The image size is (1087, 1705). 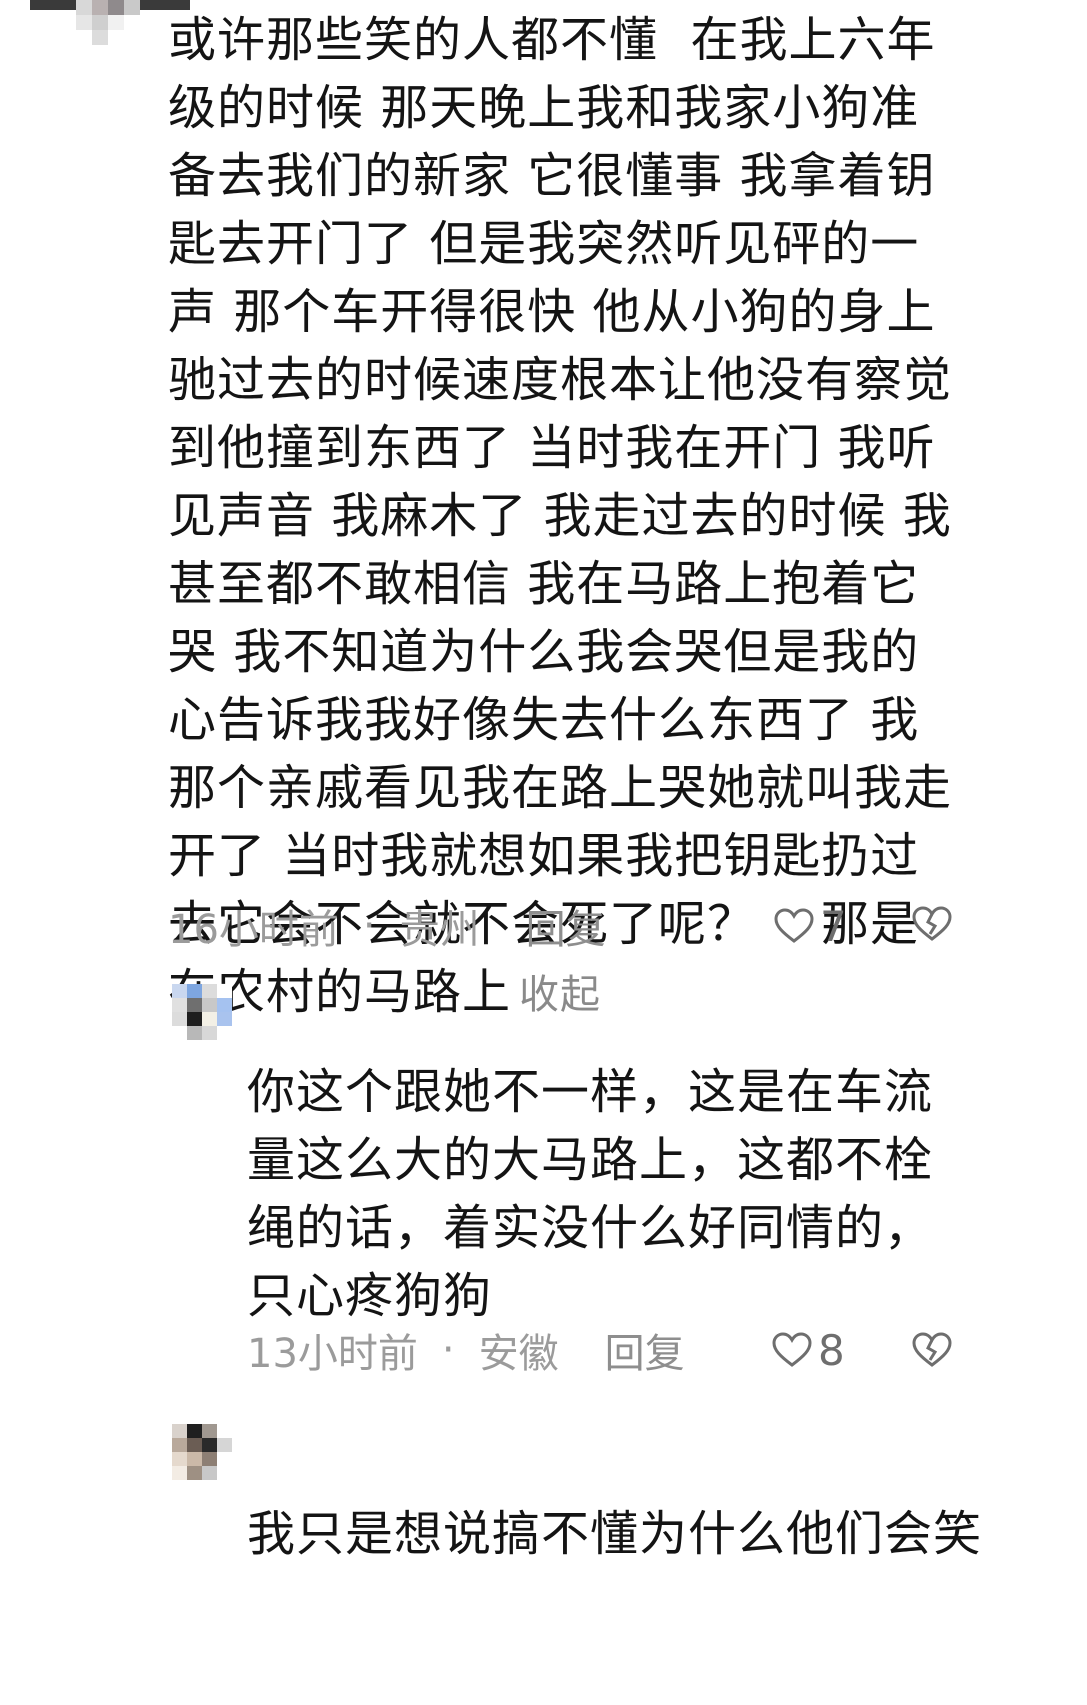 I want to click on comment-text: 我只是想说搞不懂为什么他们会笑, so click(x=627, y=1534).